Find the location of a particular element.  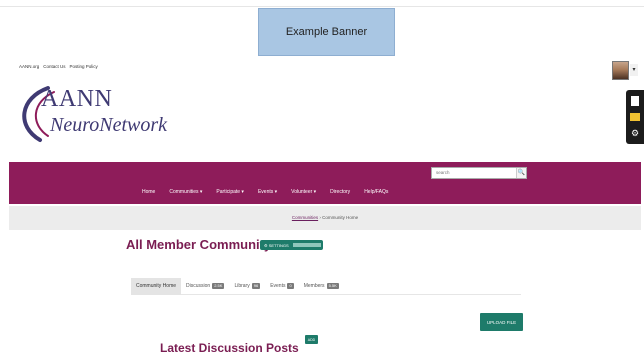

breadcrumb: Communities › Community Home is located at coordinates (325, 217).